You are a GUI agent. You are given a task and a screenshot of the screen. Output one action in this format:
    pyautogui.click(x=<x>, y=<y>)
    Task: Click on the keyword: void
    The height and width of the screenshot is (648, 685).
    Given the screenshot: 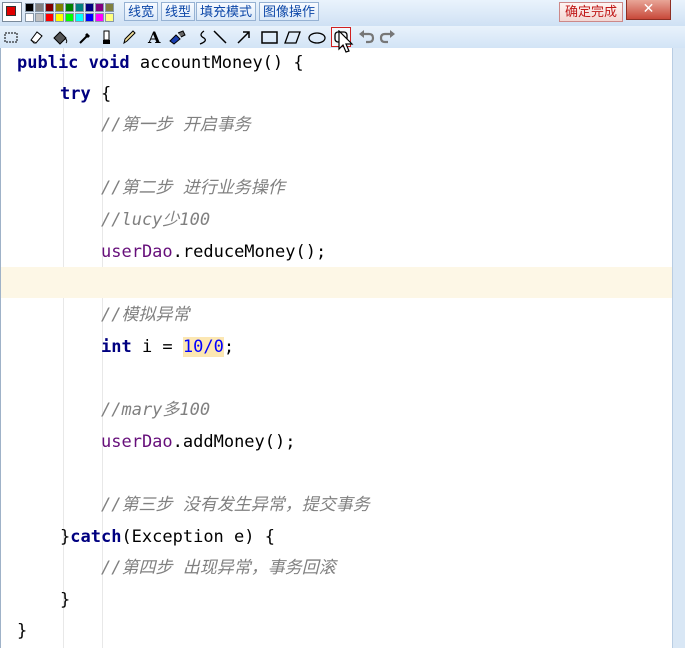 What is the action you would take?
    pyautogui.click(x=109, y=63)
    